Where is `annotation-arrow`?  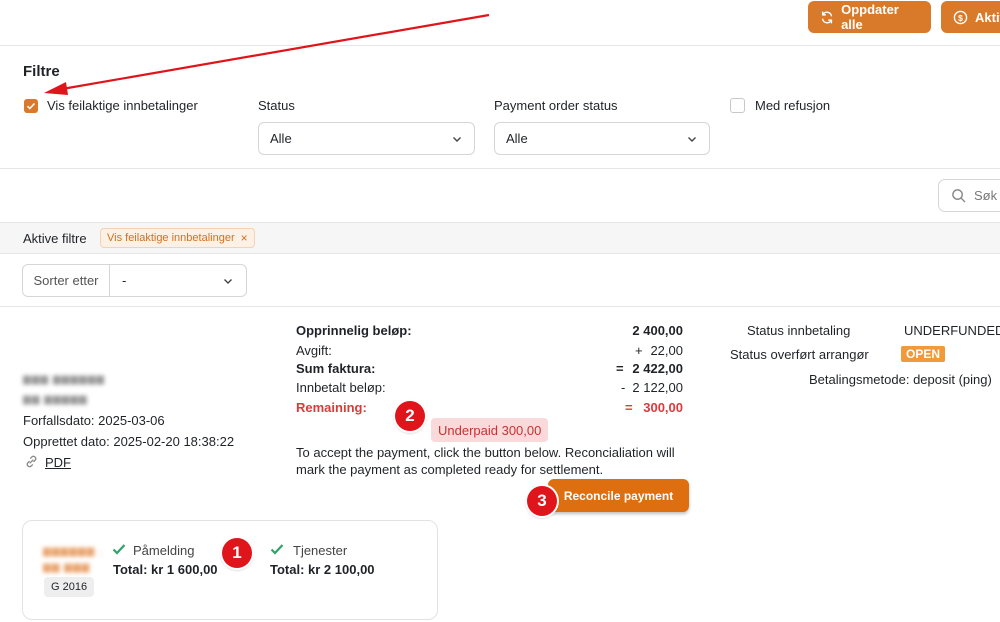
annotation-arrow is located at coordinates (267, 54).